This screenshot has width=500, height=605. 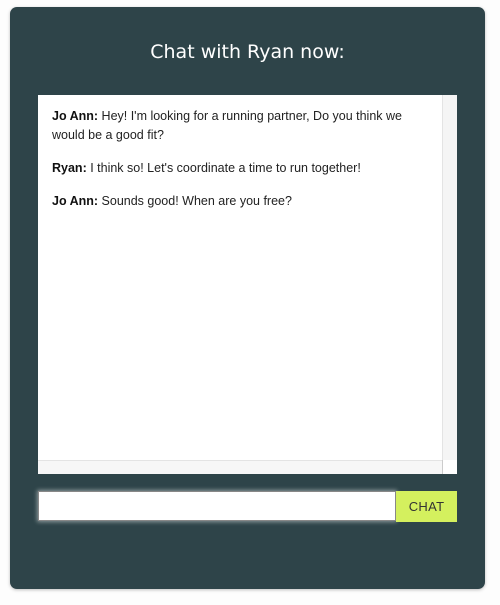 I want to click on chat-message: Jo Ann: Sounds good! When are you free?, so click(x=244, y=201).